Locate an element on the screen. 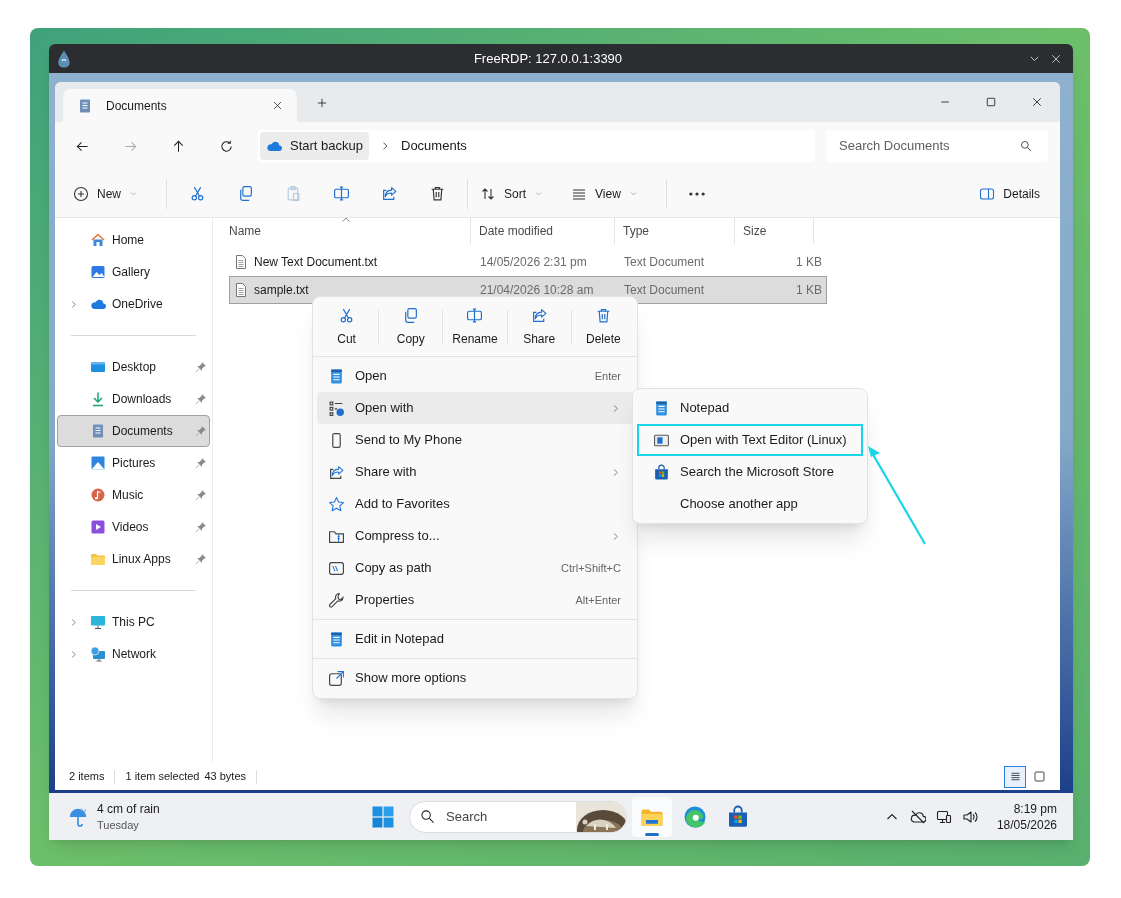 The width and height of the screenshot is (1121, 898). taskbar-app-button is located at coordinates (652, 816).